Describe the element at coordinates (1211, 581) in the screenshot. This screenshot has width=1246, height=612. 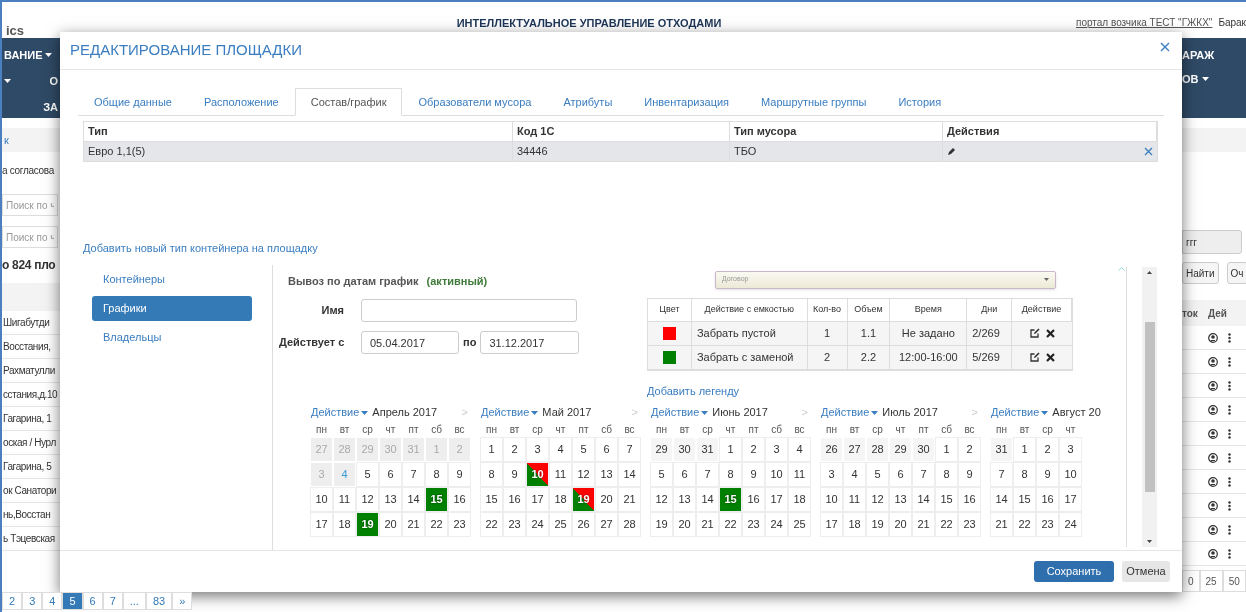
I see `page-size-button: 25` at that location.